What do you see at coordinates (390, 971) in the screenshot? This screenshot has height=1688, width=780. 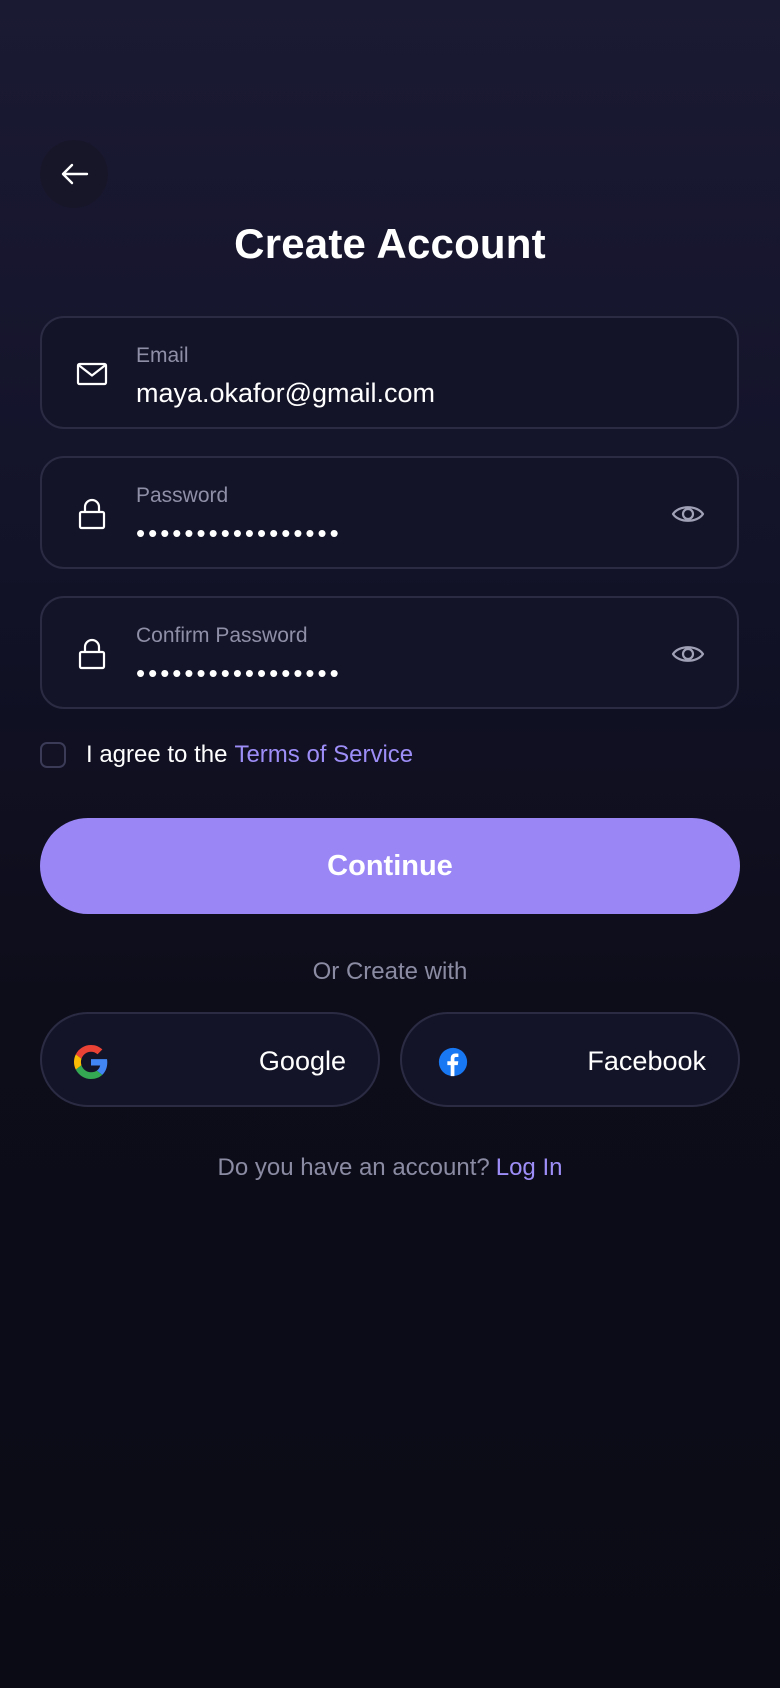 I see `or-create-with-label: Or Create with` at bounding box center [390, 971].